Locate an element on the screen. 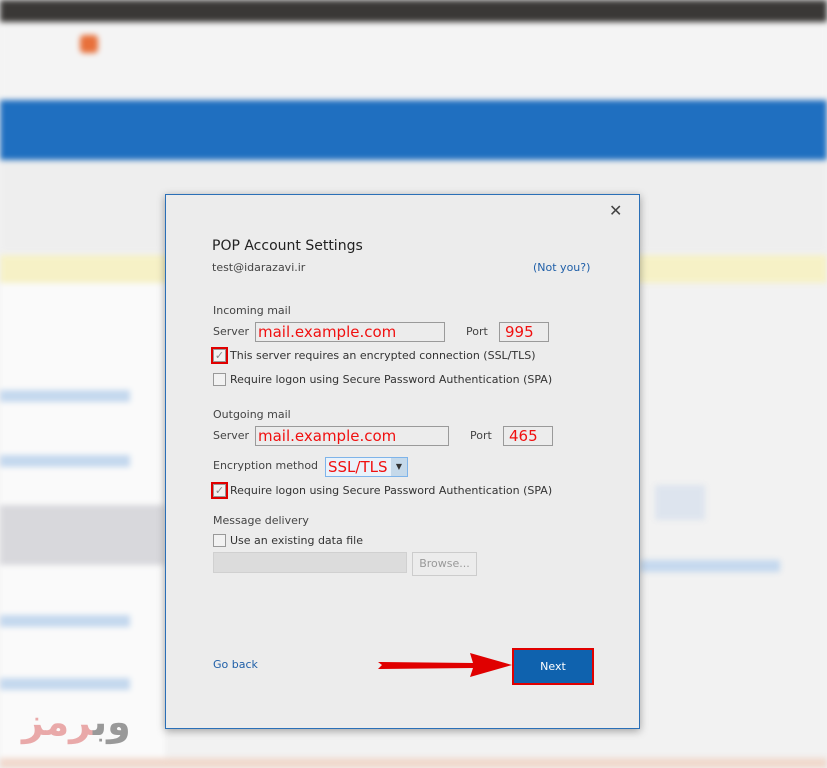 Image resolution: width=827 pixels, height=768 pixels. watermark-logo: وبرمز is located at coordinates (76, 722).